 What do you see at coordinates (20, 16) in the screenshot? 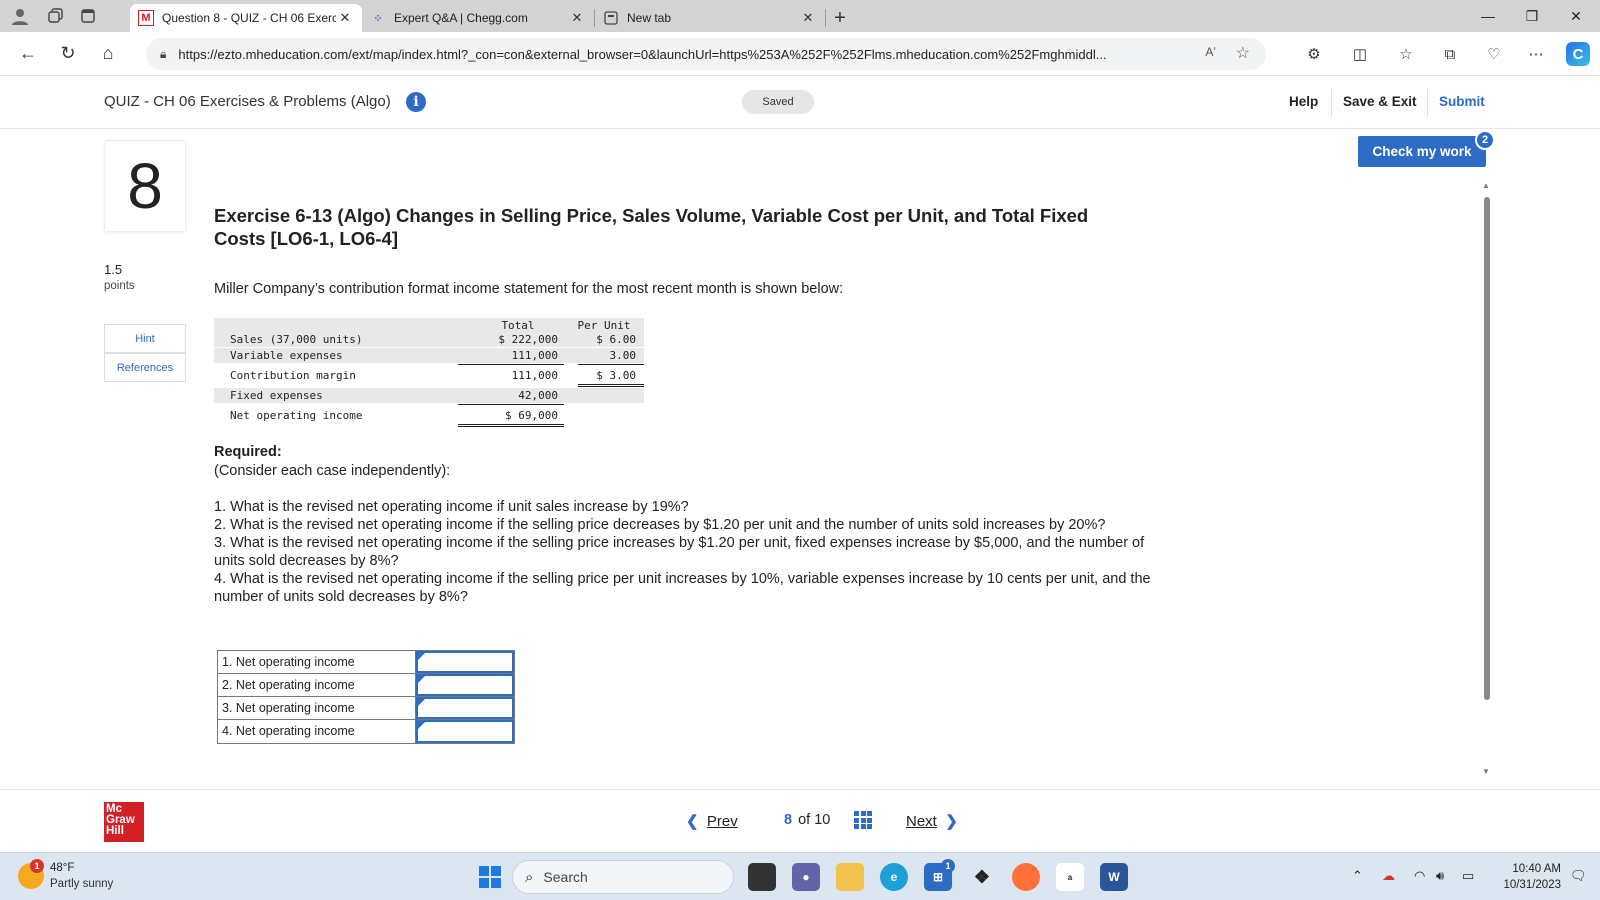
I see `profile-icon` at bounding box center [20, 16].